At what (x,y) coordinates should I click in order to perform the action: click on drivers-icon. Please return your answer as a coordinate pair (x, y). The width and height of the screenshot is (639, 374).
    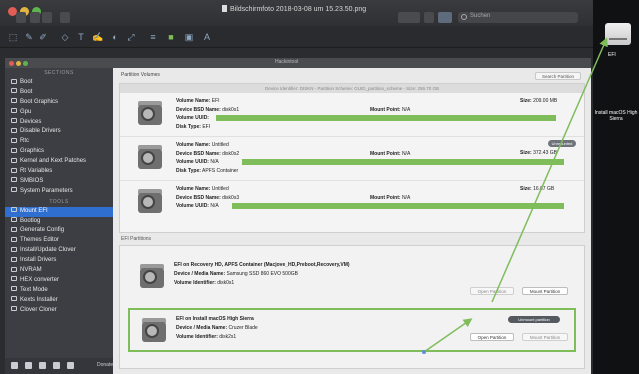
    Looking at the image, I should click on (14, 259).